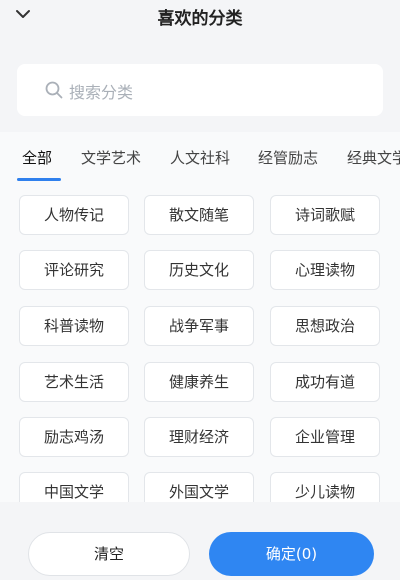 The width and height of the screenshot is (400, 580). Describe the element at coordinates (199, 215) in the screenshot. I see `category-chip: 散文随笔` at that location.